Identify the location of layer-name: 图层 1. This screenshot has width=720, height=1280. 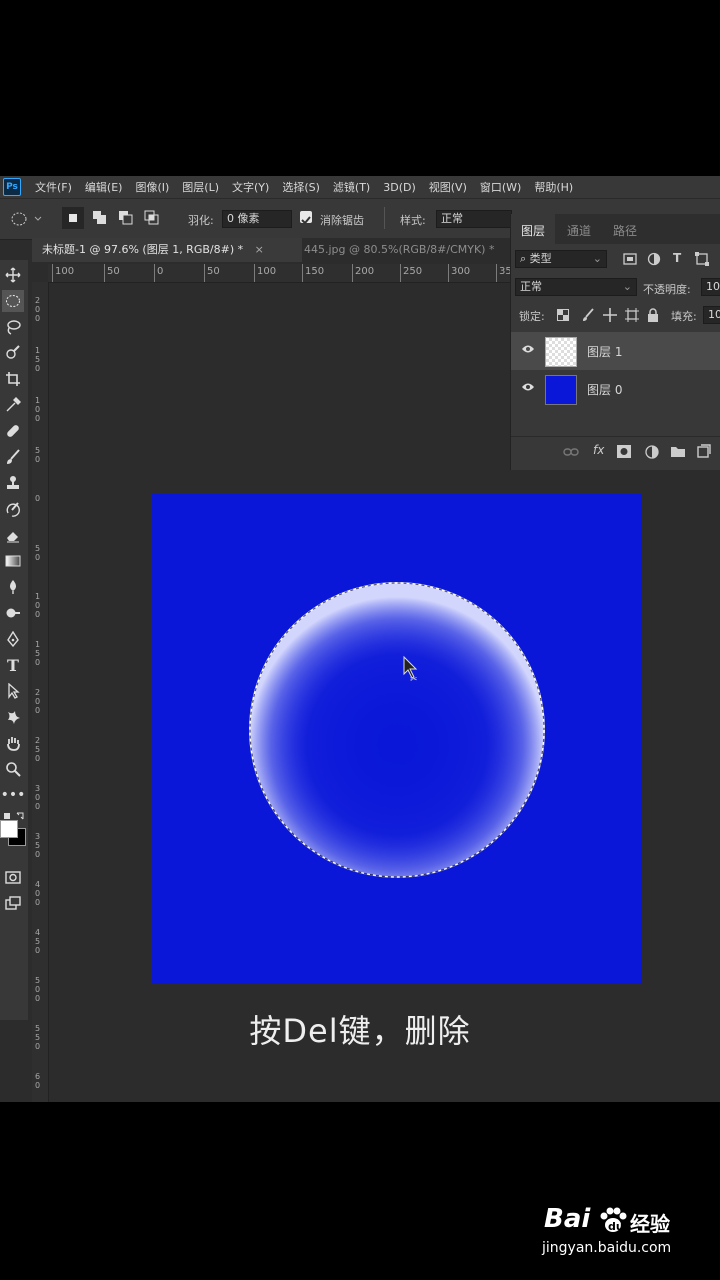
(605, 352).